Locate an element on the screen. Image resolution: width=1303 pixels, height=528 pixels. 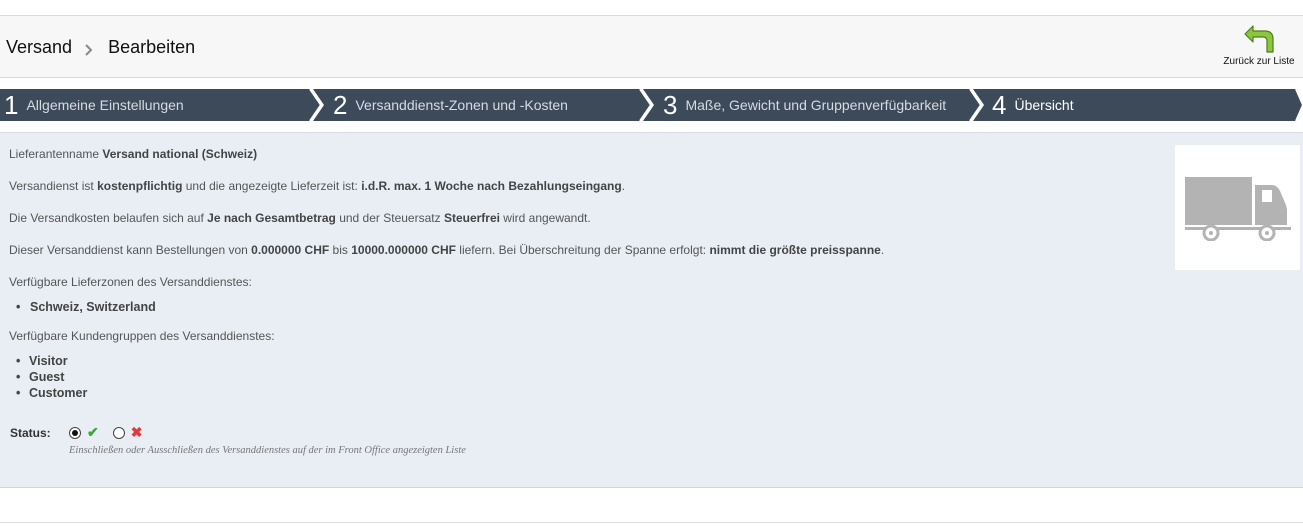
wizard-step-3: 3 Maße, Gewicht und Gruppenverfügbarkeit is located at coordinates (804, 105).